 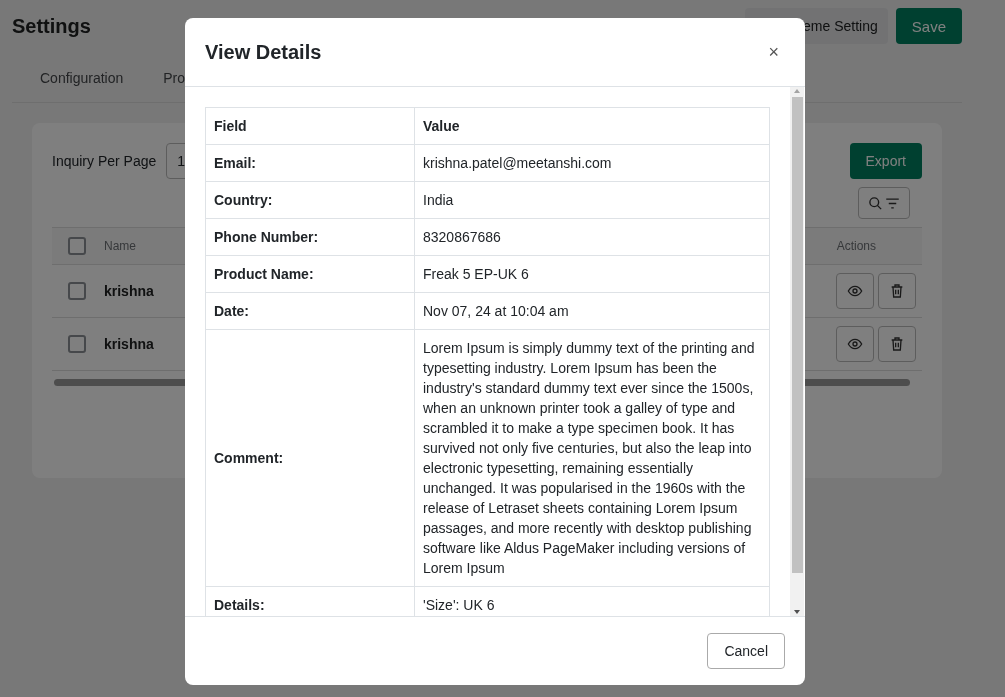 What do you see at coordinates (856, 246) in the screenshot?
I see `column-header: Actions` at bounding box center [856, 246].